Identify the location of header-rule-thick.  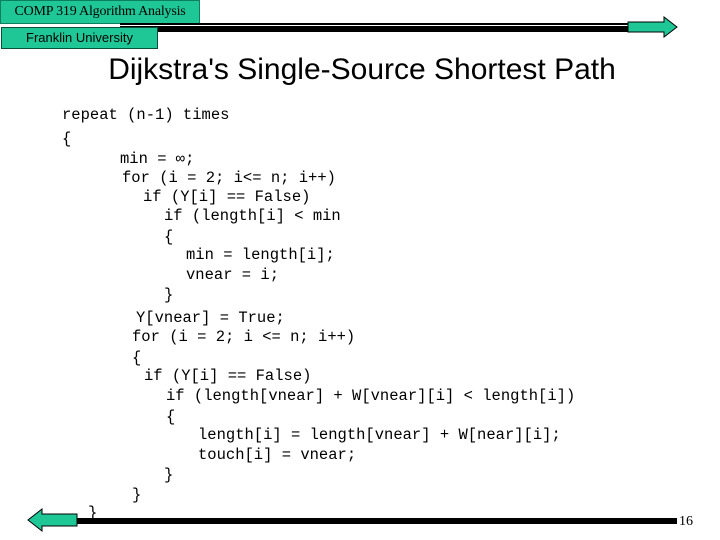
(385, 29).